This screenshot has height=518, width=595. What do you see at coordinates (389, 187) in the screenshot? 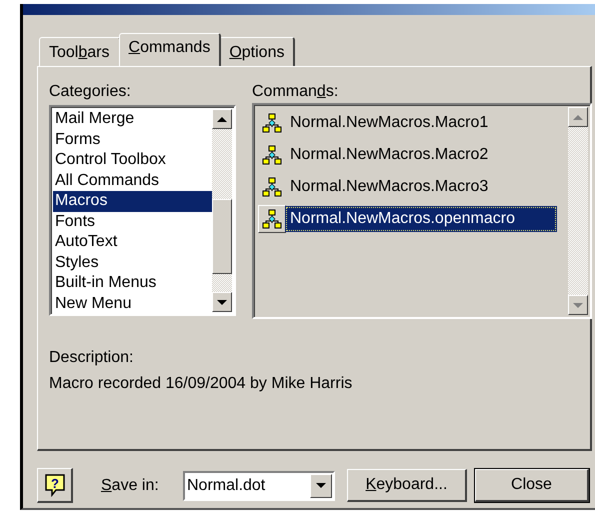
I see `command-item: Normal.NewMacros.Macro3` at bounding box center [389, 187].